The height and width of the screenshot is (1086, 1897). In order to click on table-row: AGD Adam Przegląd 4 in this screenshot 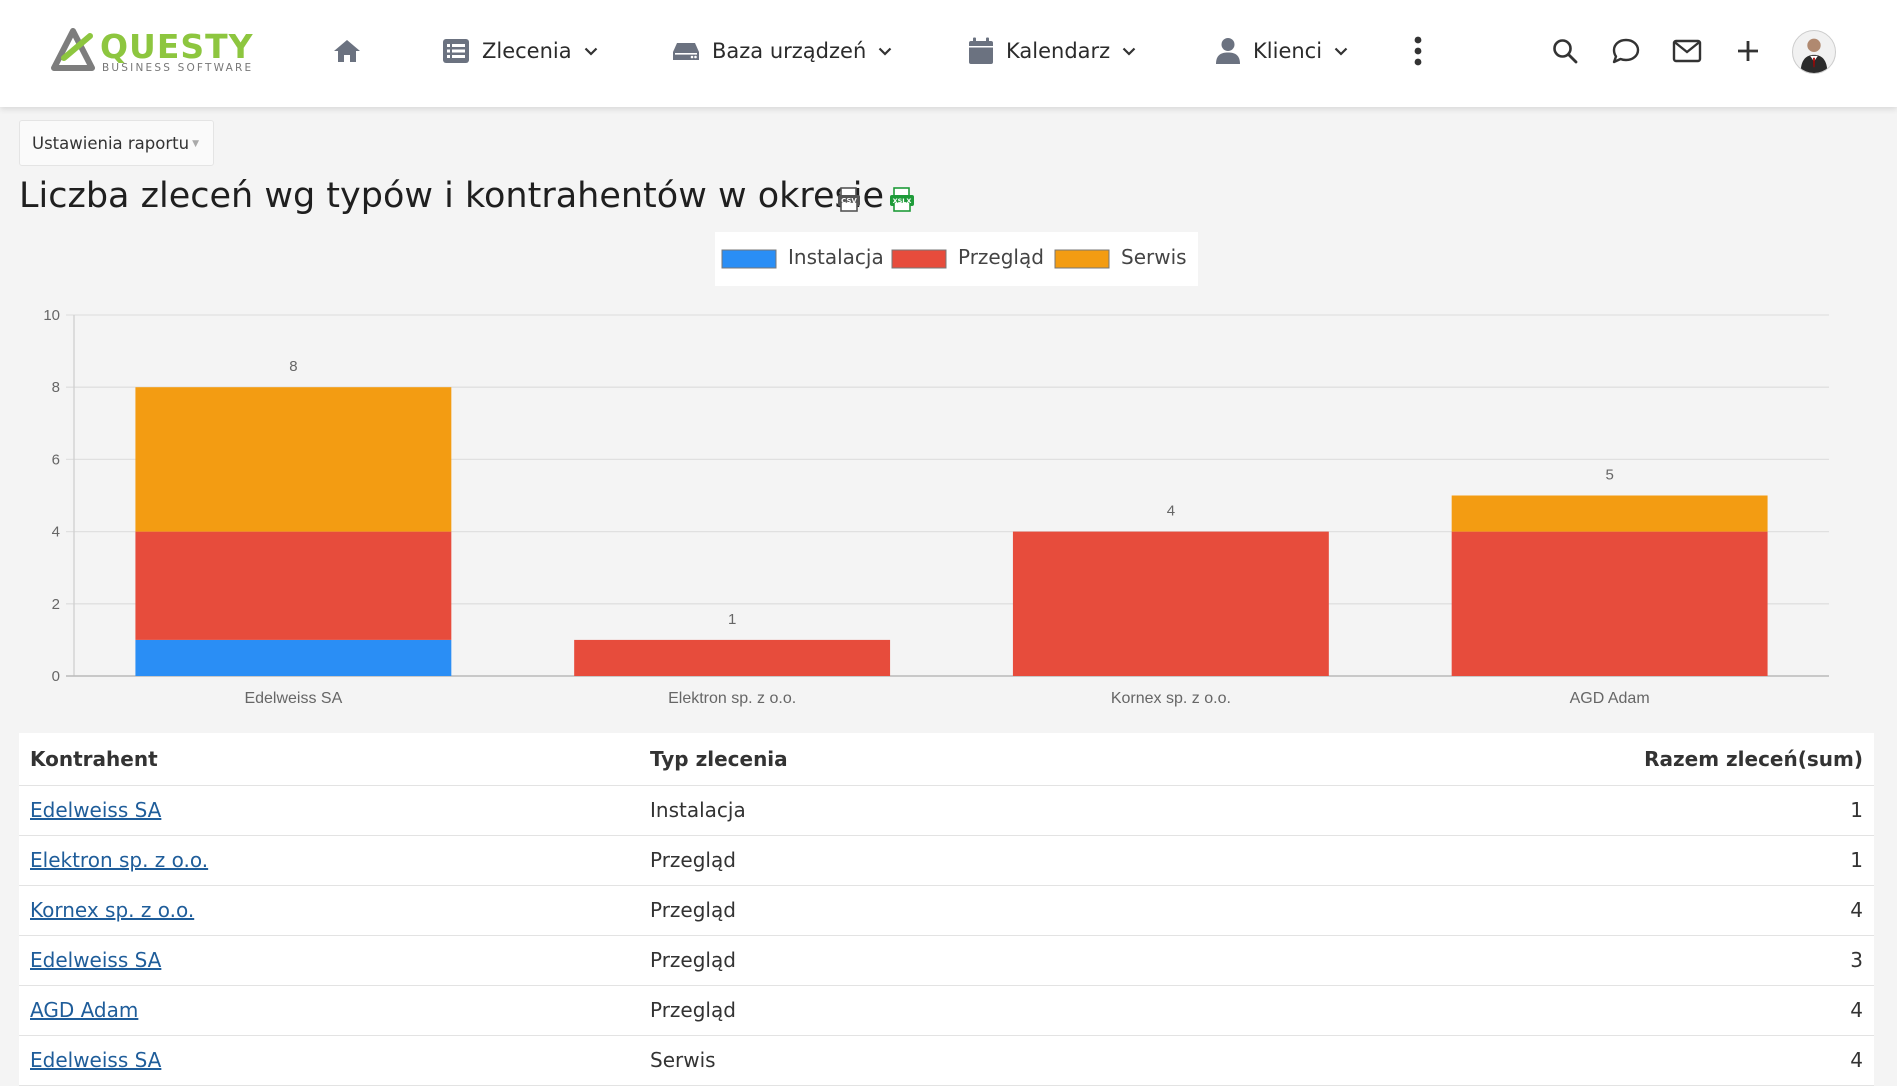, I will do `click(946, 1010)`.